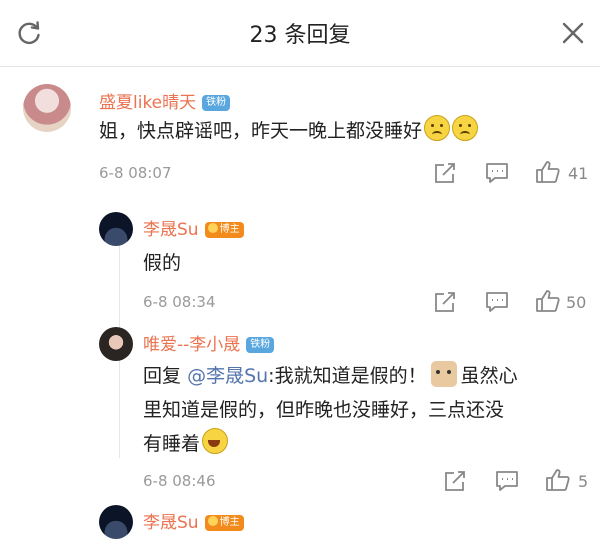 Image resolution: width=600 pixels, height=539 pixels. Describe the element at coordinates (489, 376) in the screenshot. I see `comment-body: 虽然心` at that location.